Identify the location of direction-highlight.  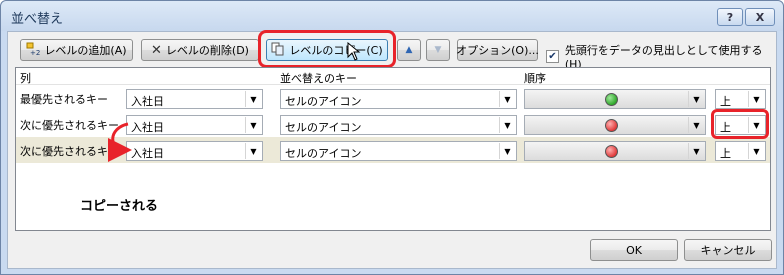
(740, 124).